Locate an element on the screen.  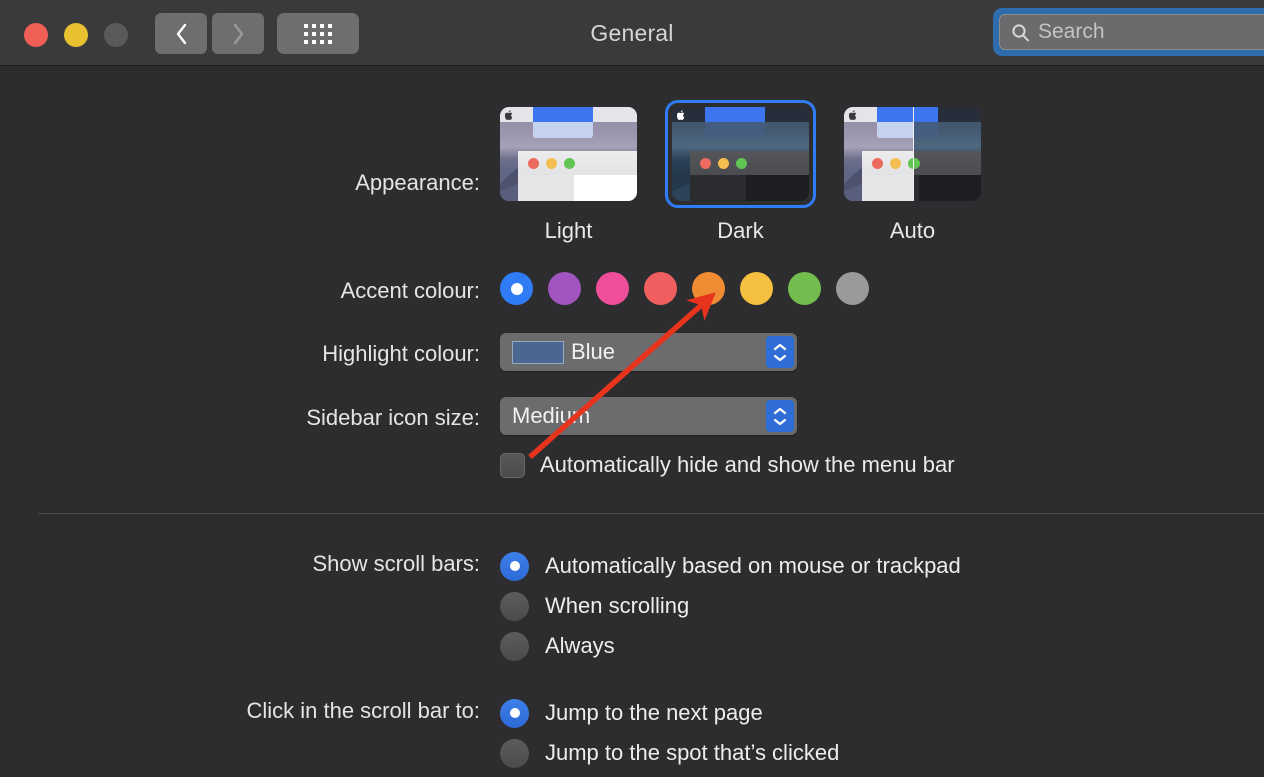
scrollclick-option-spot-clicked: Jump to the spot that’s clicked is located at coordinates (669, 753).